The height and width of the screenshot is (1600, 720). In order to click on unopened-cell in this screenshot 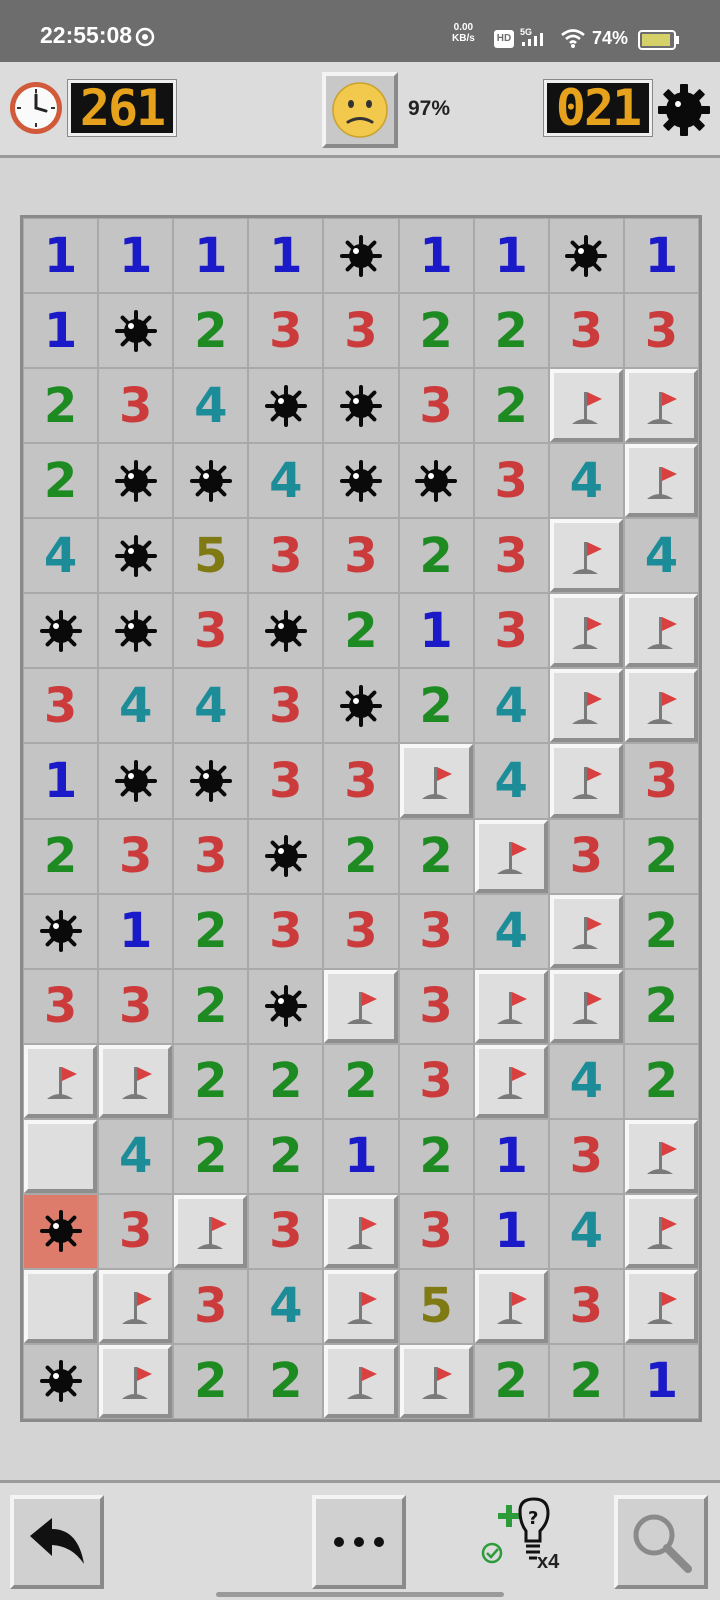, I will do `click(61, 1156)`.